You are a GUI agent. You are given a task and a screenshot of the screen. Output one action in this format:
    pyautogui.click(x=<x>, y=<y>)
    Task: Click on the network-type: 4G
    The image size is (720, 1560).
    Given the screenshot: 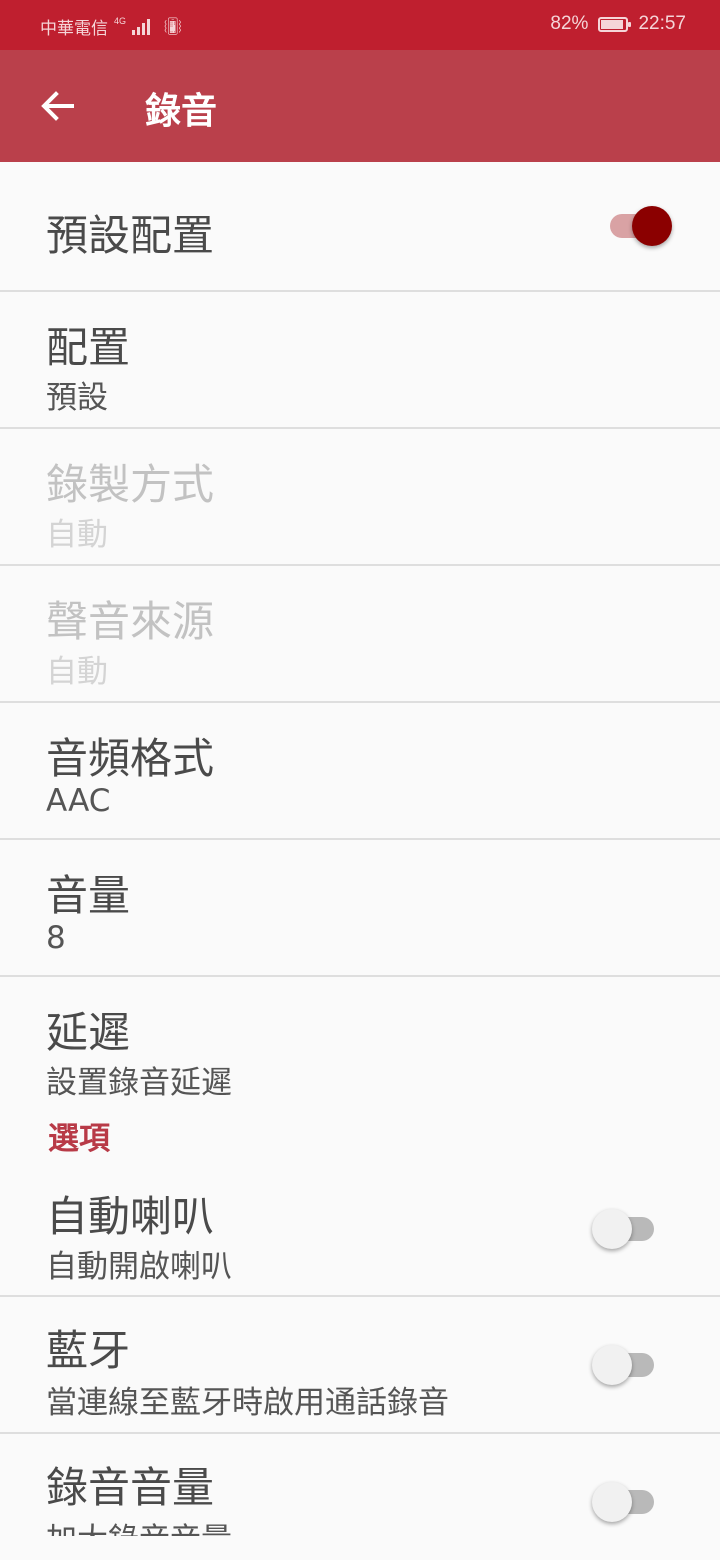 What is the action you would take?
    pyautogui.click(x=120, y=21)
    